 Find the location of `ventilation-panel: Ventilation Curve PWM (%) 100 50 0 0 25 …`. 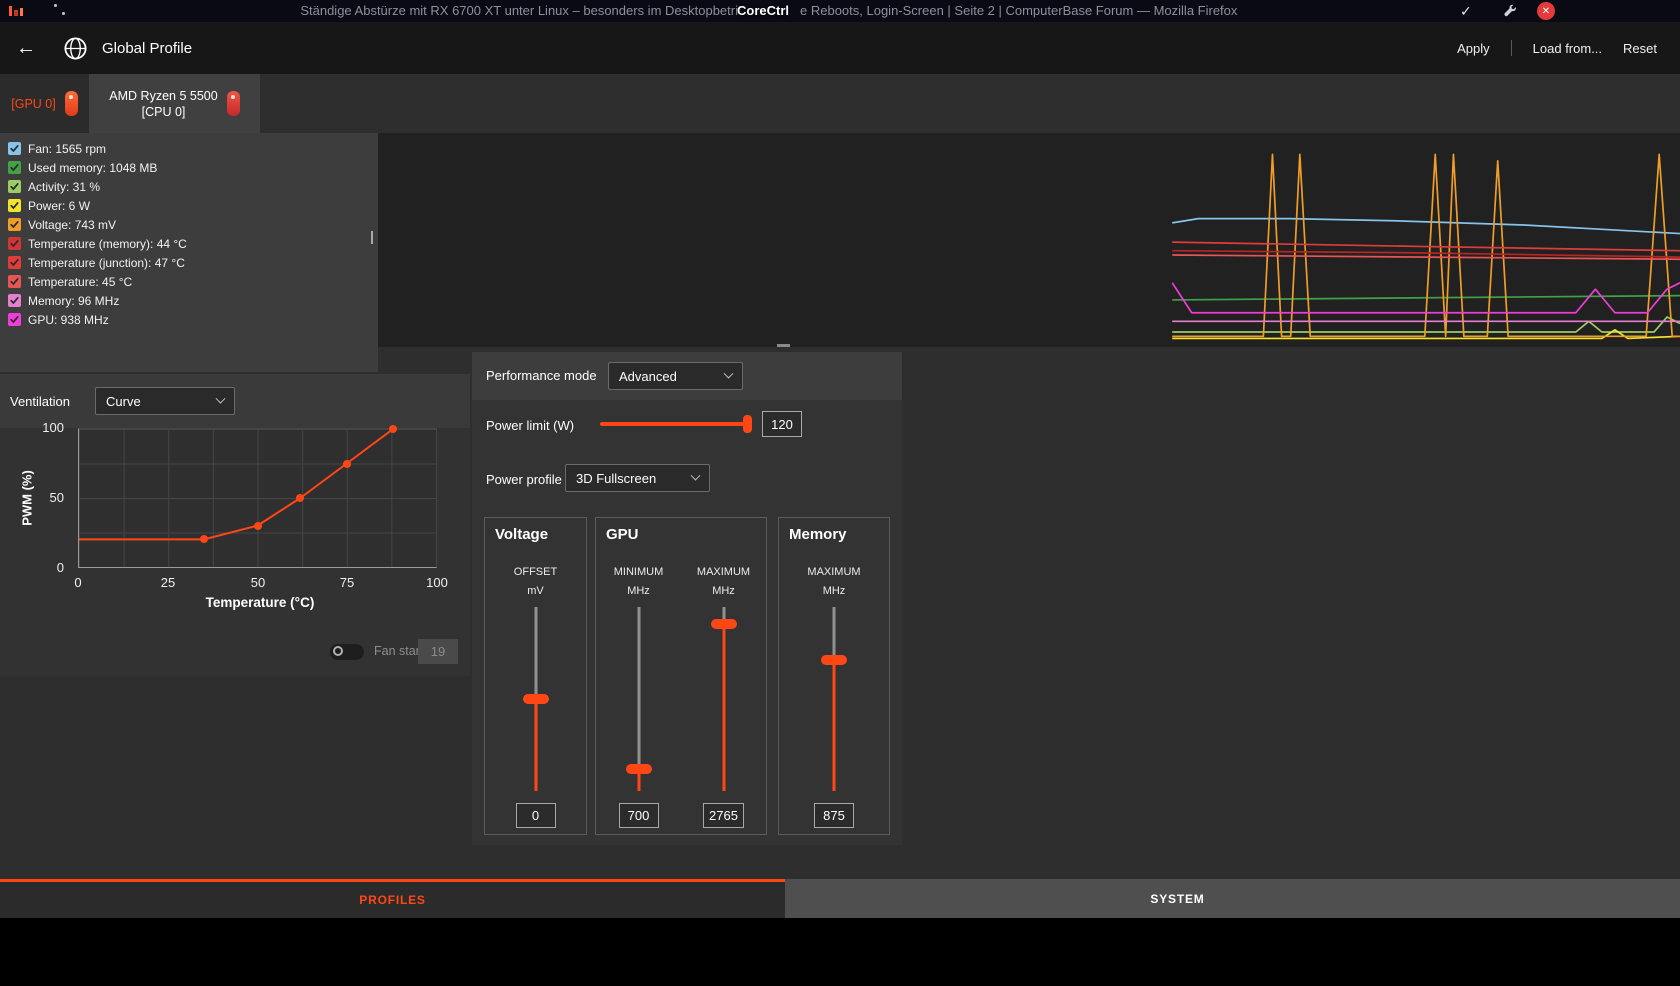

ventilation-panel: Ventilation Curve PWM (%) 100 50 0 0 25 … is located at coordinates (235, 525).